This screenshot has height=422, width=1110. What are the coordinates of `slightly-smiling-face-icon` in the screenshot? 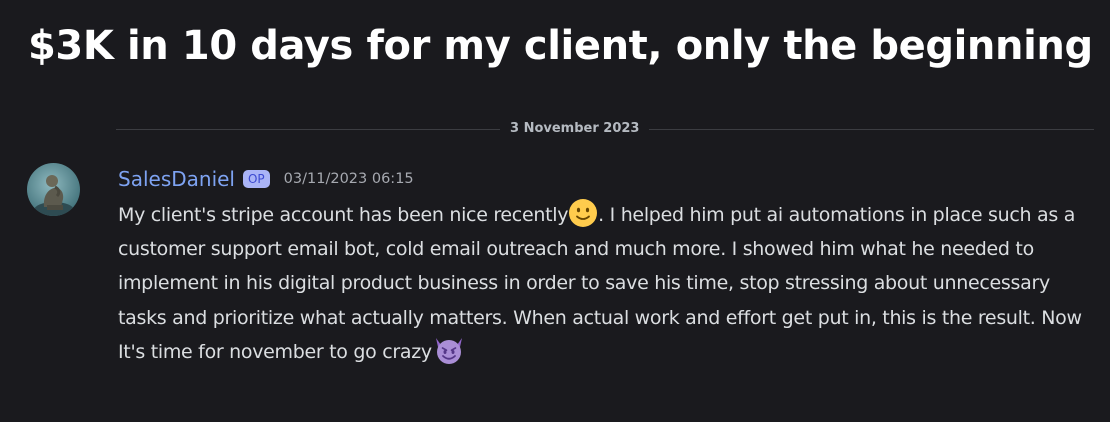 It's located at (583, 213).